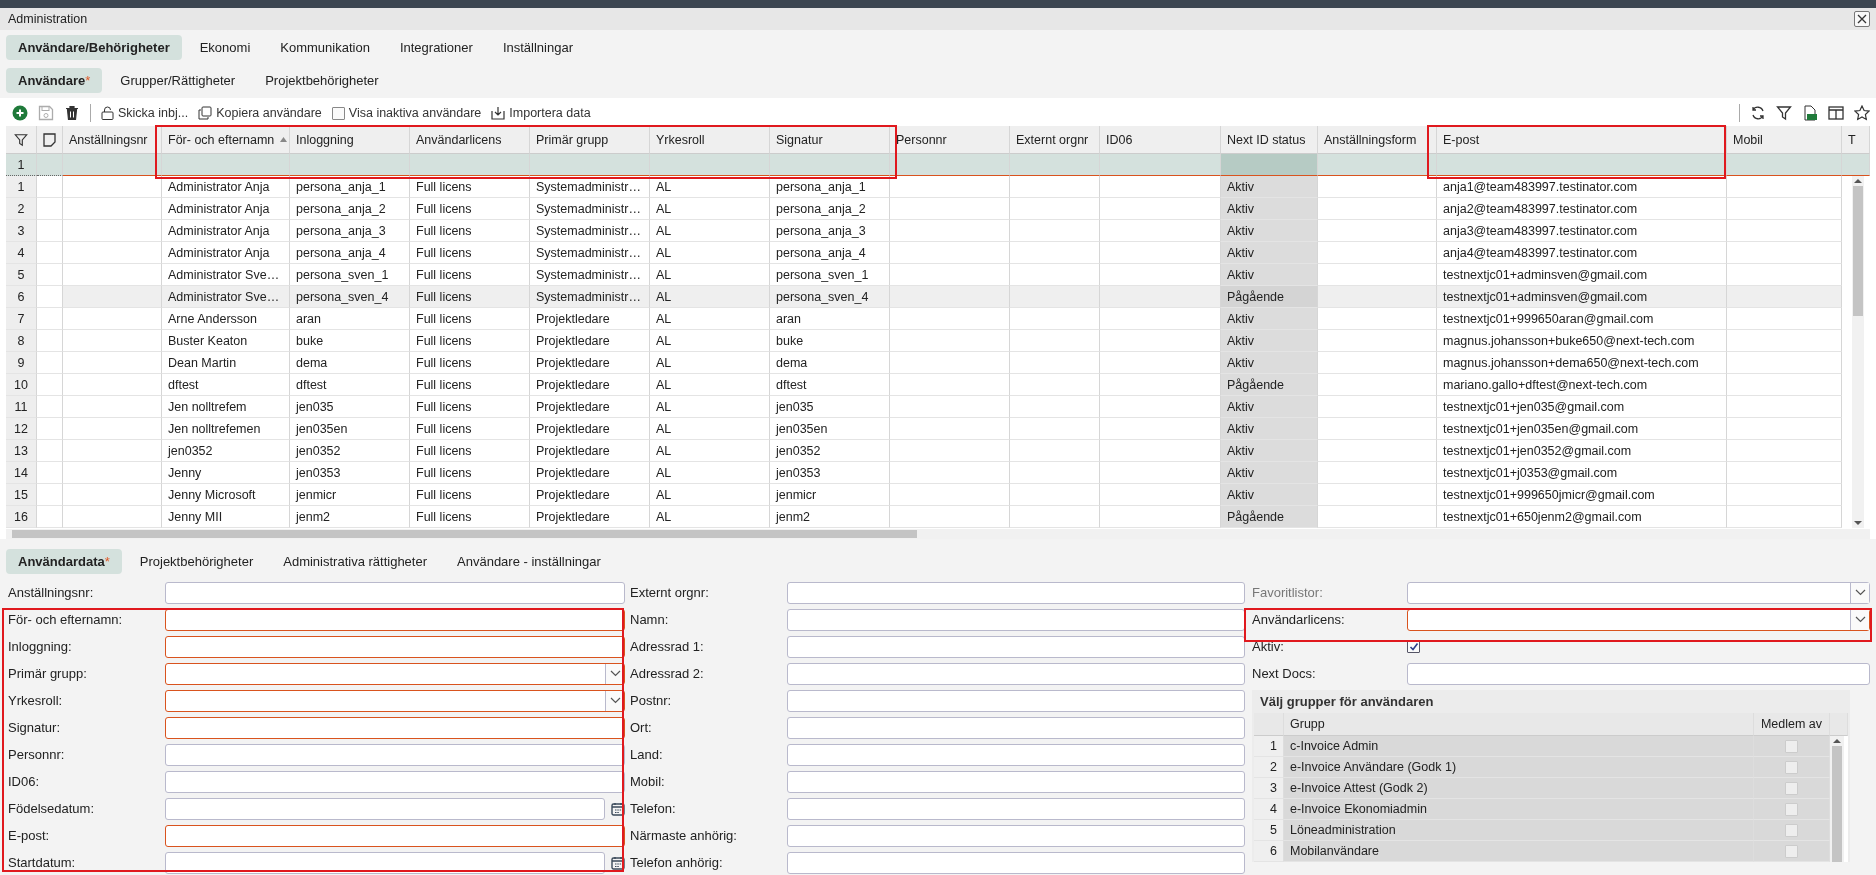 This screenshot has width=1876, height=875. I want to click on column-header: Anställningsnr, so click(112, 140).